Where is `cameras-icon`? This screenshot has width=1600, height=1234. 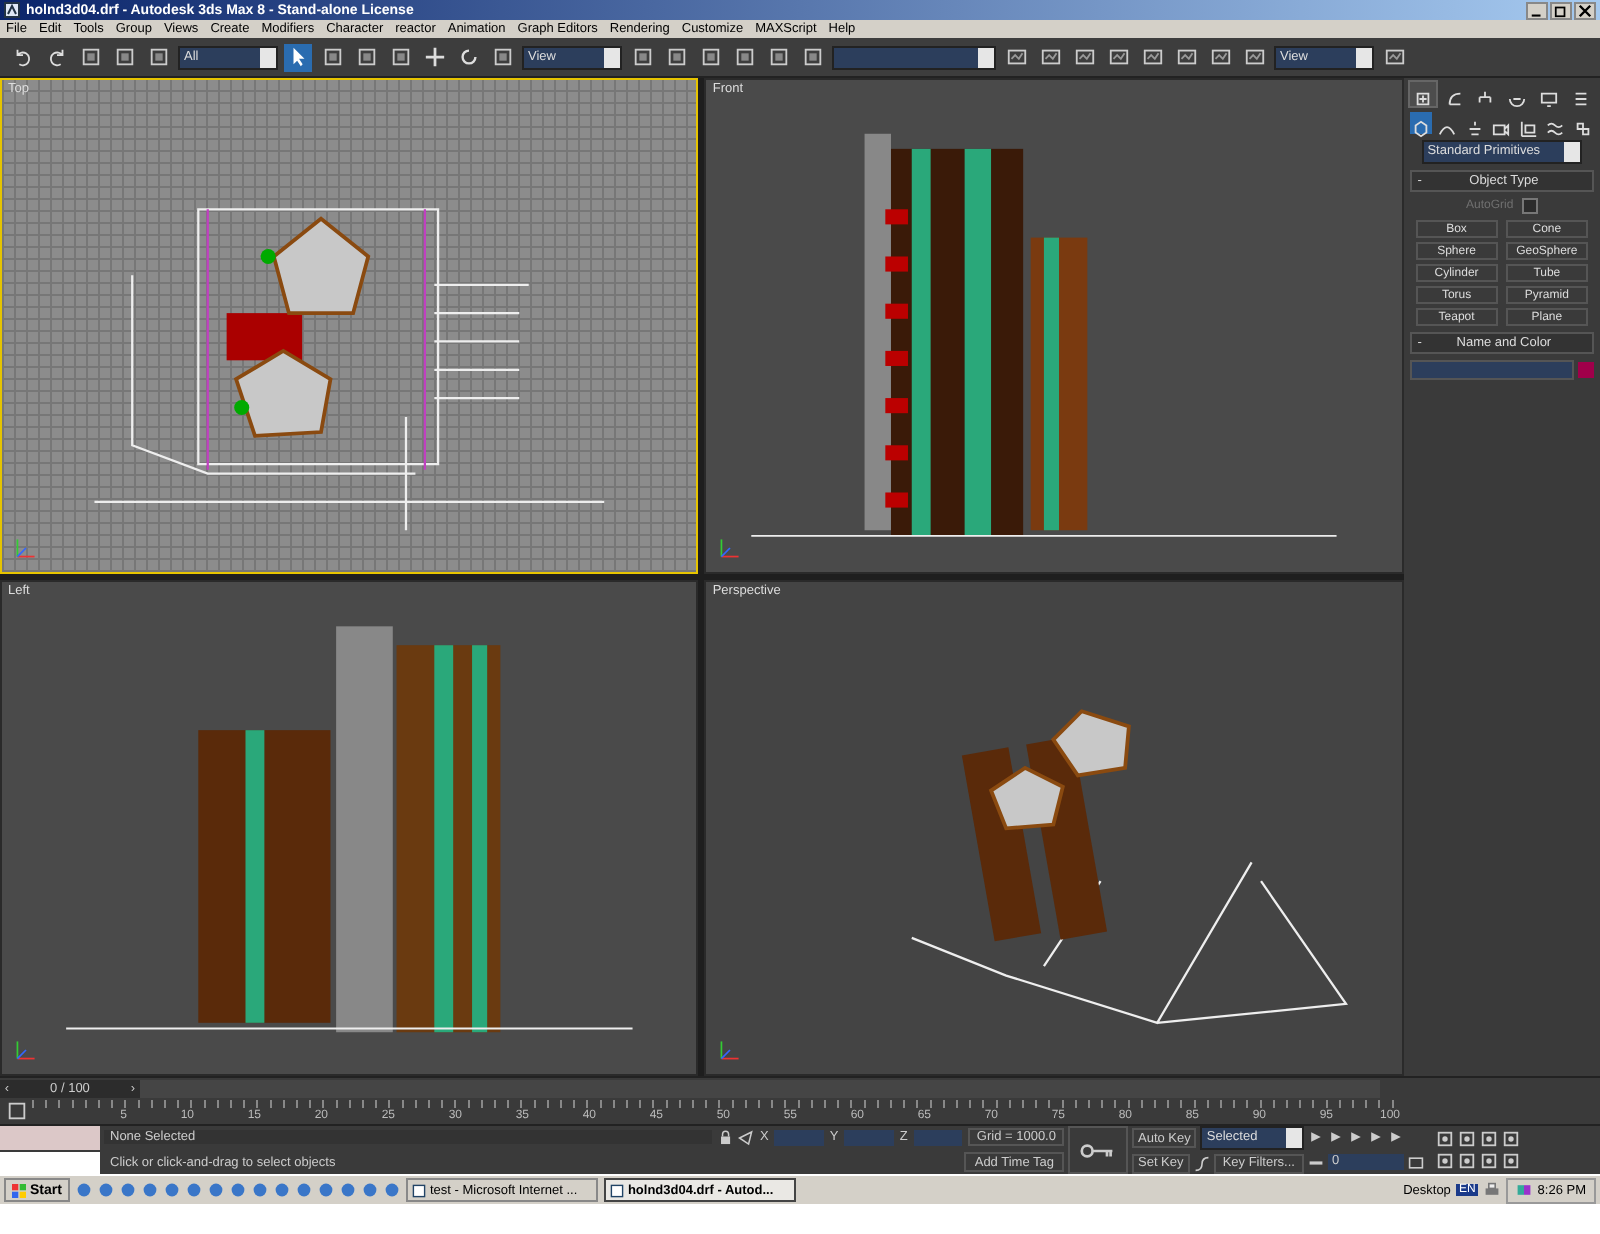
cameras-icon is located at coordinates (1501, 129).